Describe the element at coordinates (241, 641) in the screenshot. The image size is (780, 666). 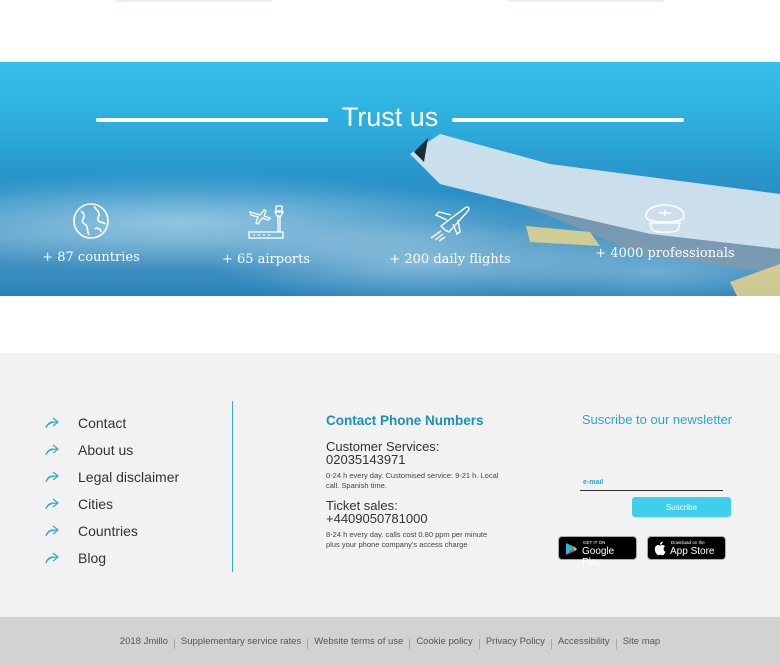
I see `legal-link-service-rates: Supplementary service rates` at that location.